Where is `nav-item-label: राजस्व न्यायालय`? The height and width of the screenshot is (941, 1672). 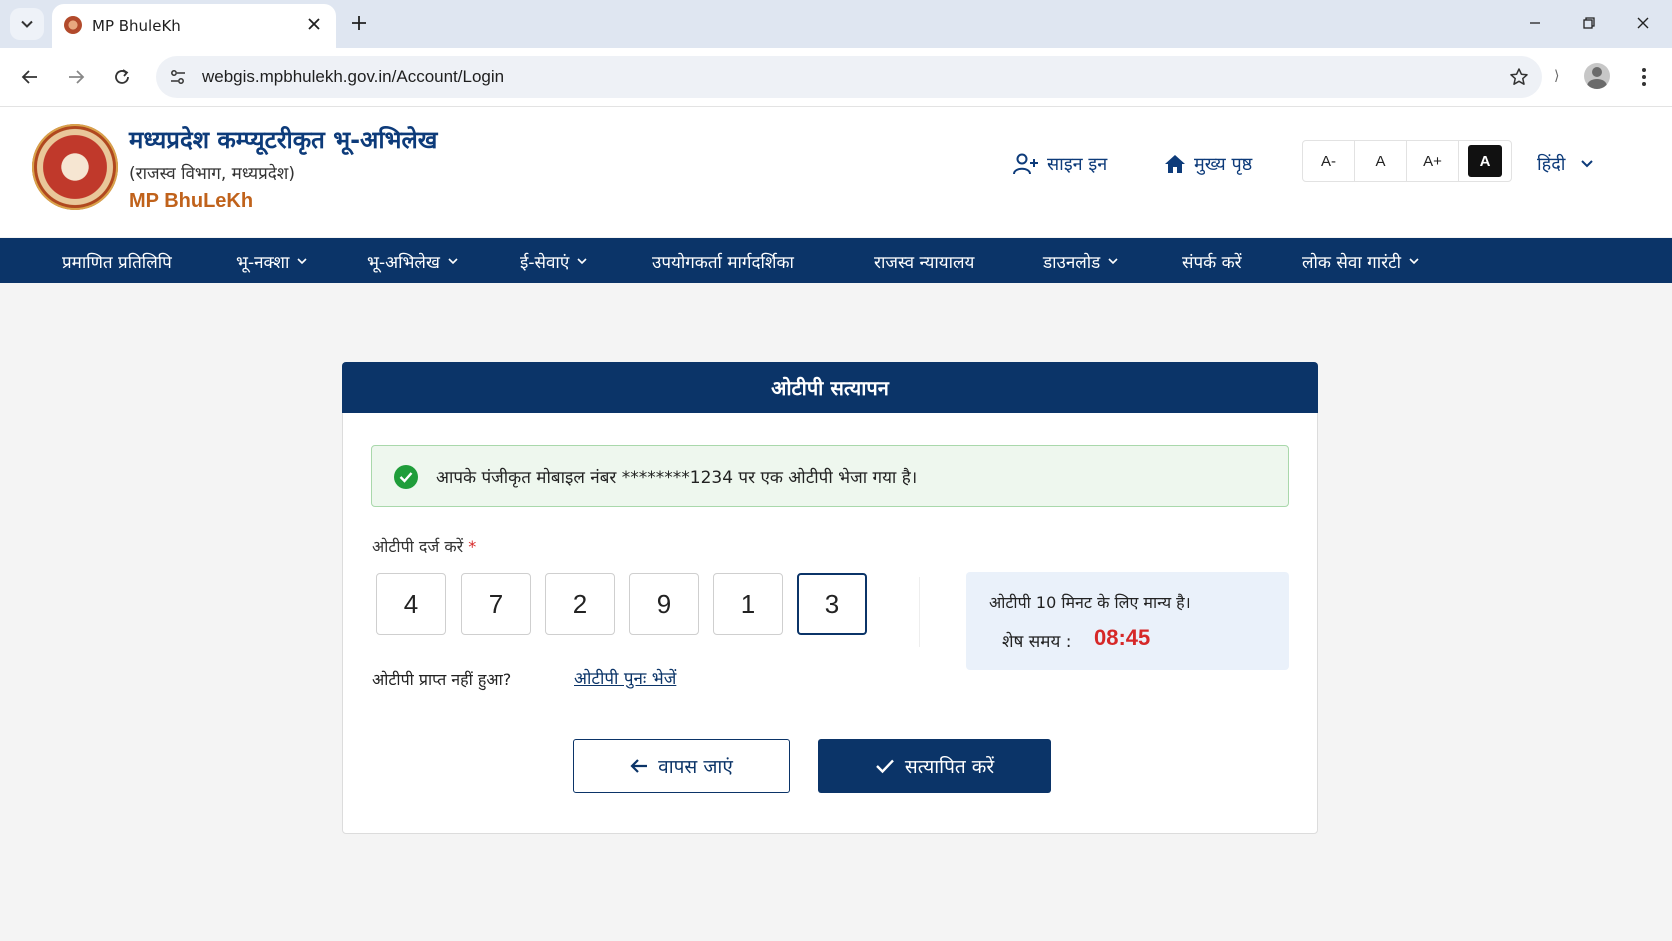
nav-item-label: राजस्व न्यायालय is located at coordinates (924, 263).